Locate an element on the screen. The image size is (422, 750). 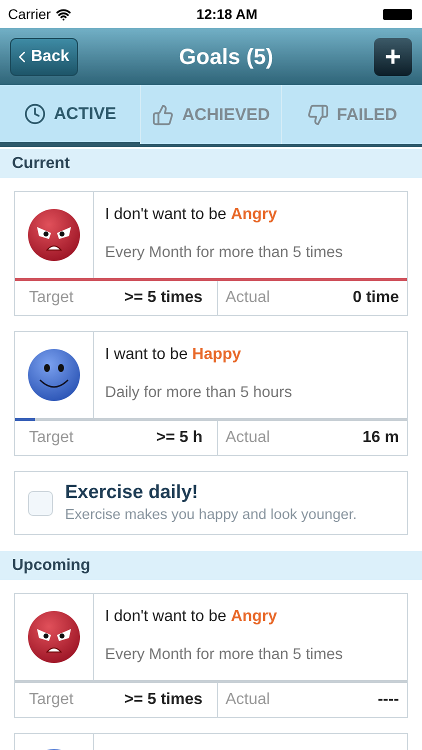
wifi-icon is located at coordinates (63, 14).